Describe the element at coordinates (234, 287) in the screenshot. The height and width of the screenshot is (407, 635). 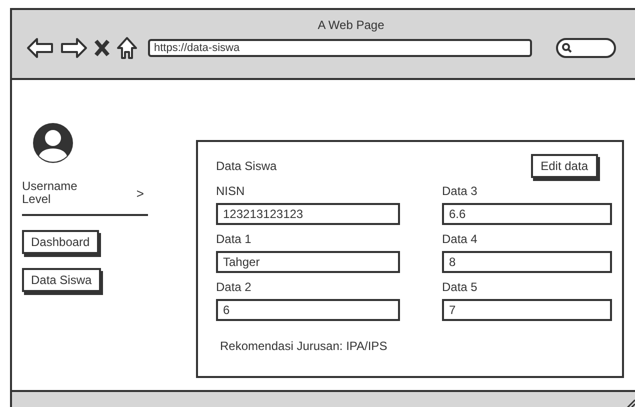
I see `field-label: Data 2` at that location.